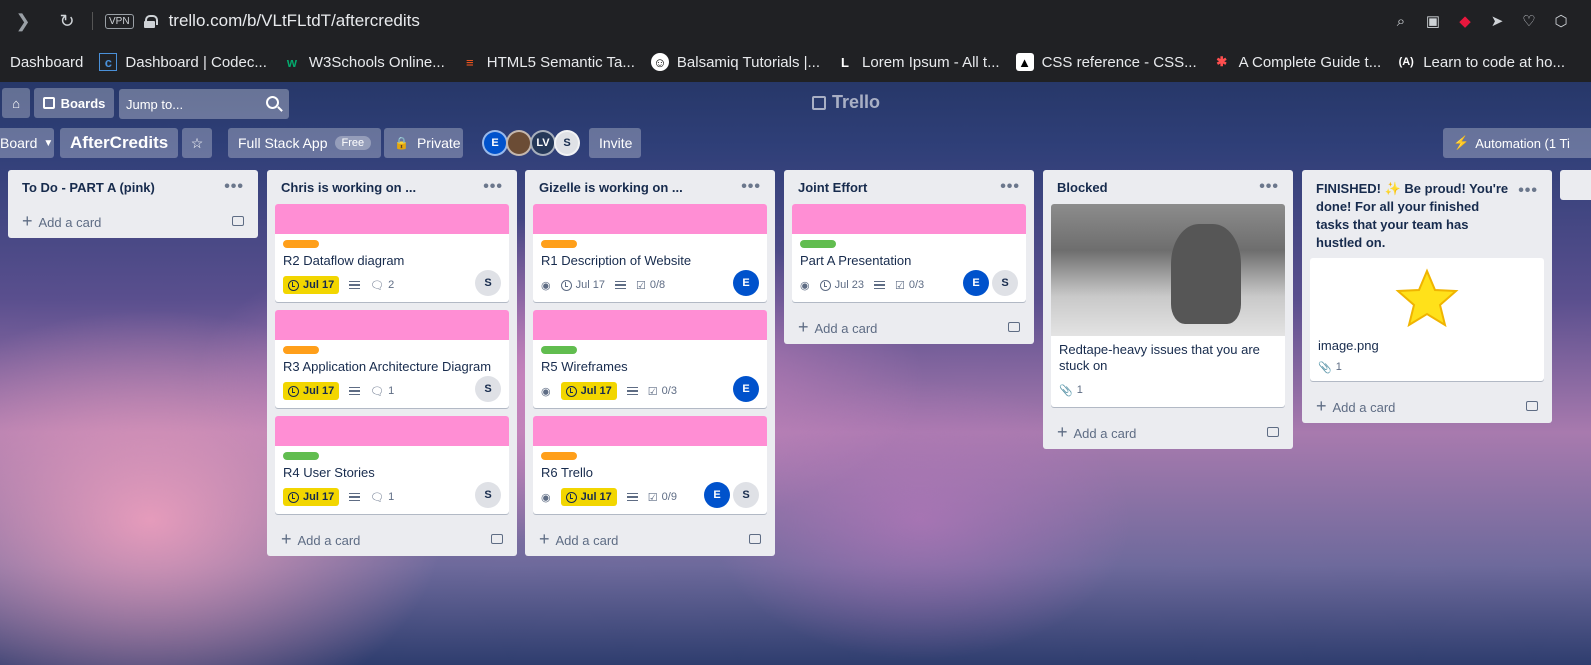  Describe the element at coordinates (615, 143) in the screenshot. I see `invite-button: Invite` at that location.